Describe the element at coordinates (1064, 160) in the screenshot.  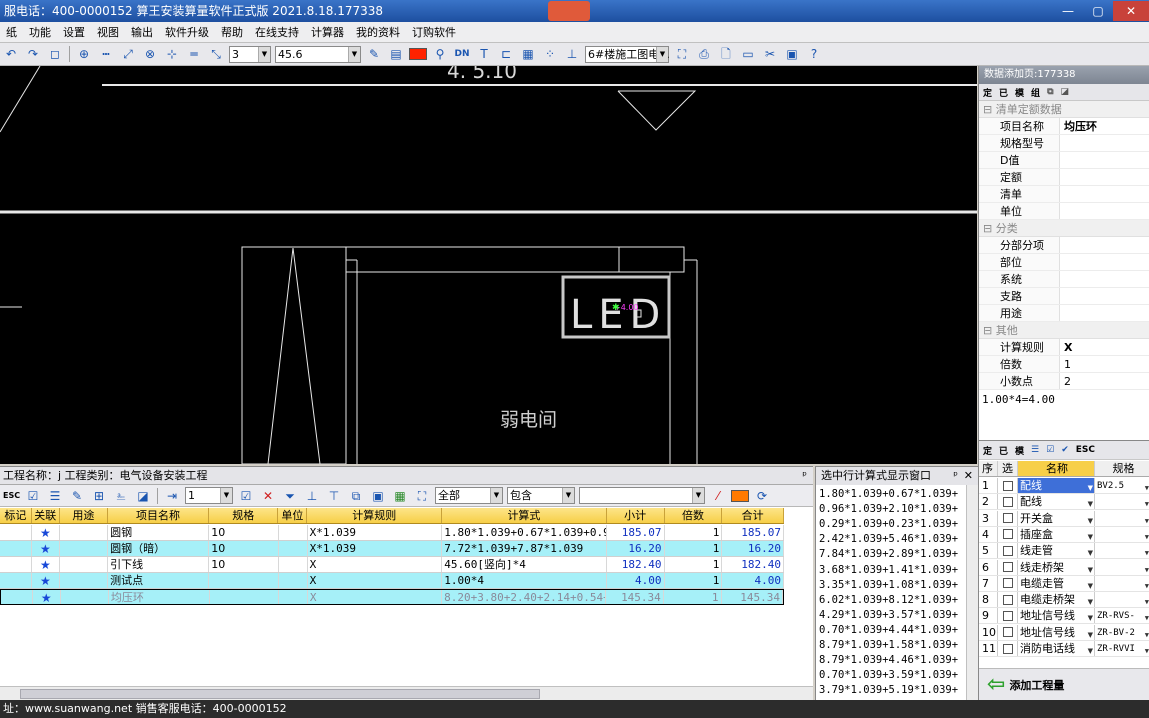
I see `prop-row-d-value: D值` at that location.